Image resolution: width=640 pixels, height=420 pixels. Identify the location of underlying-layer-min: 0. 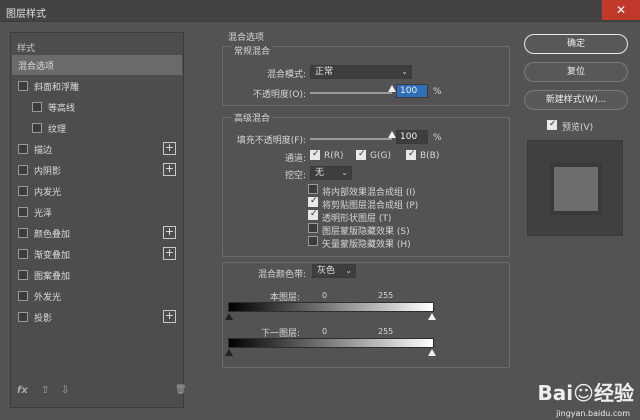
(325, 331).